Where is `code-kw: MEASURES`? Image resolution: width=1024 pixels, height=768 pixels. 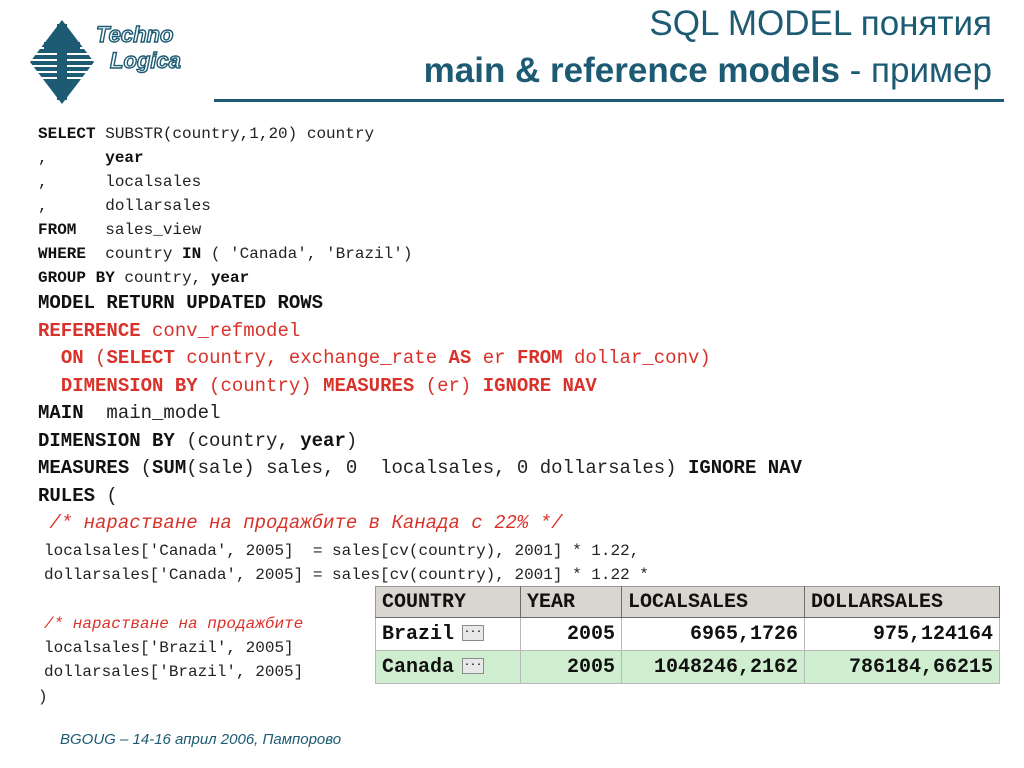 code-kw: MEASURES is located at coordinates (84, 468).